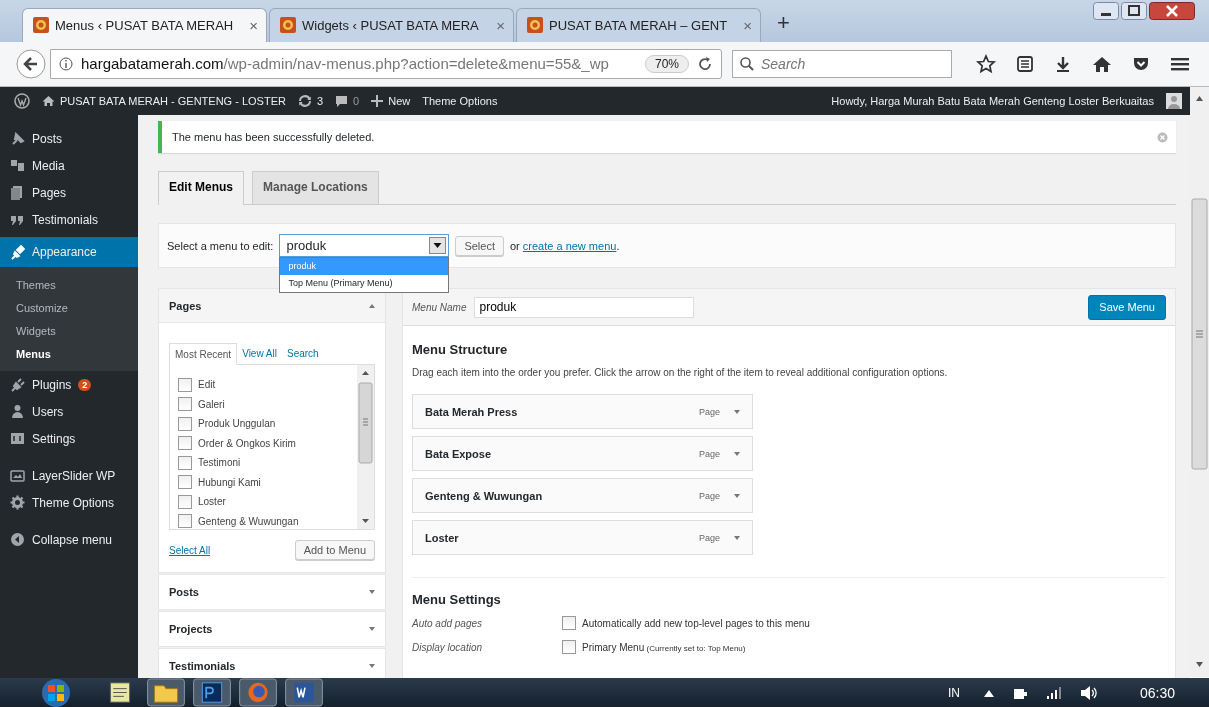 This screenshot has width=1209, height=707. I want to click on checkbox-label: Automatically add new top-level pages to this menu, so click(696, 623).